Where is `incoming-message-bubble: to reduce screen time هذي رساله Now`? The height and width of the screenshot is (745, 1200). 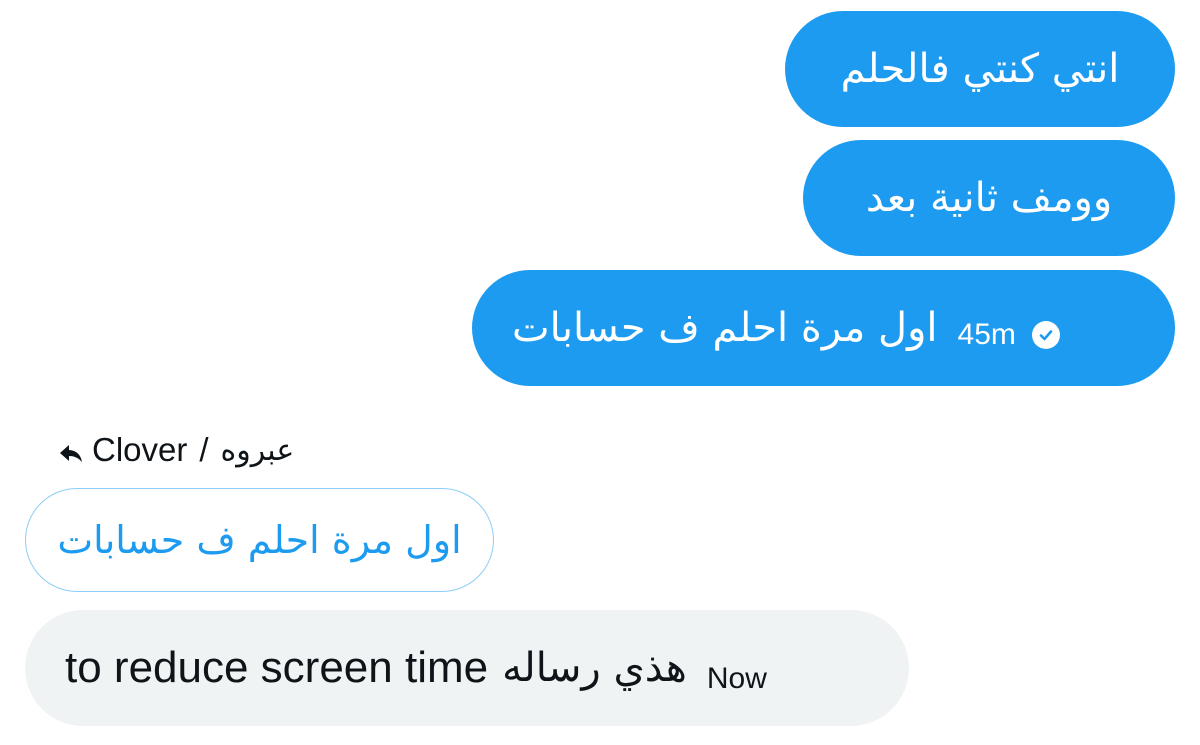 incoming-message-bubble: to reduce screen time هذي رساله Now is located at coordinates (467, 668).